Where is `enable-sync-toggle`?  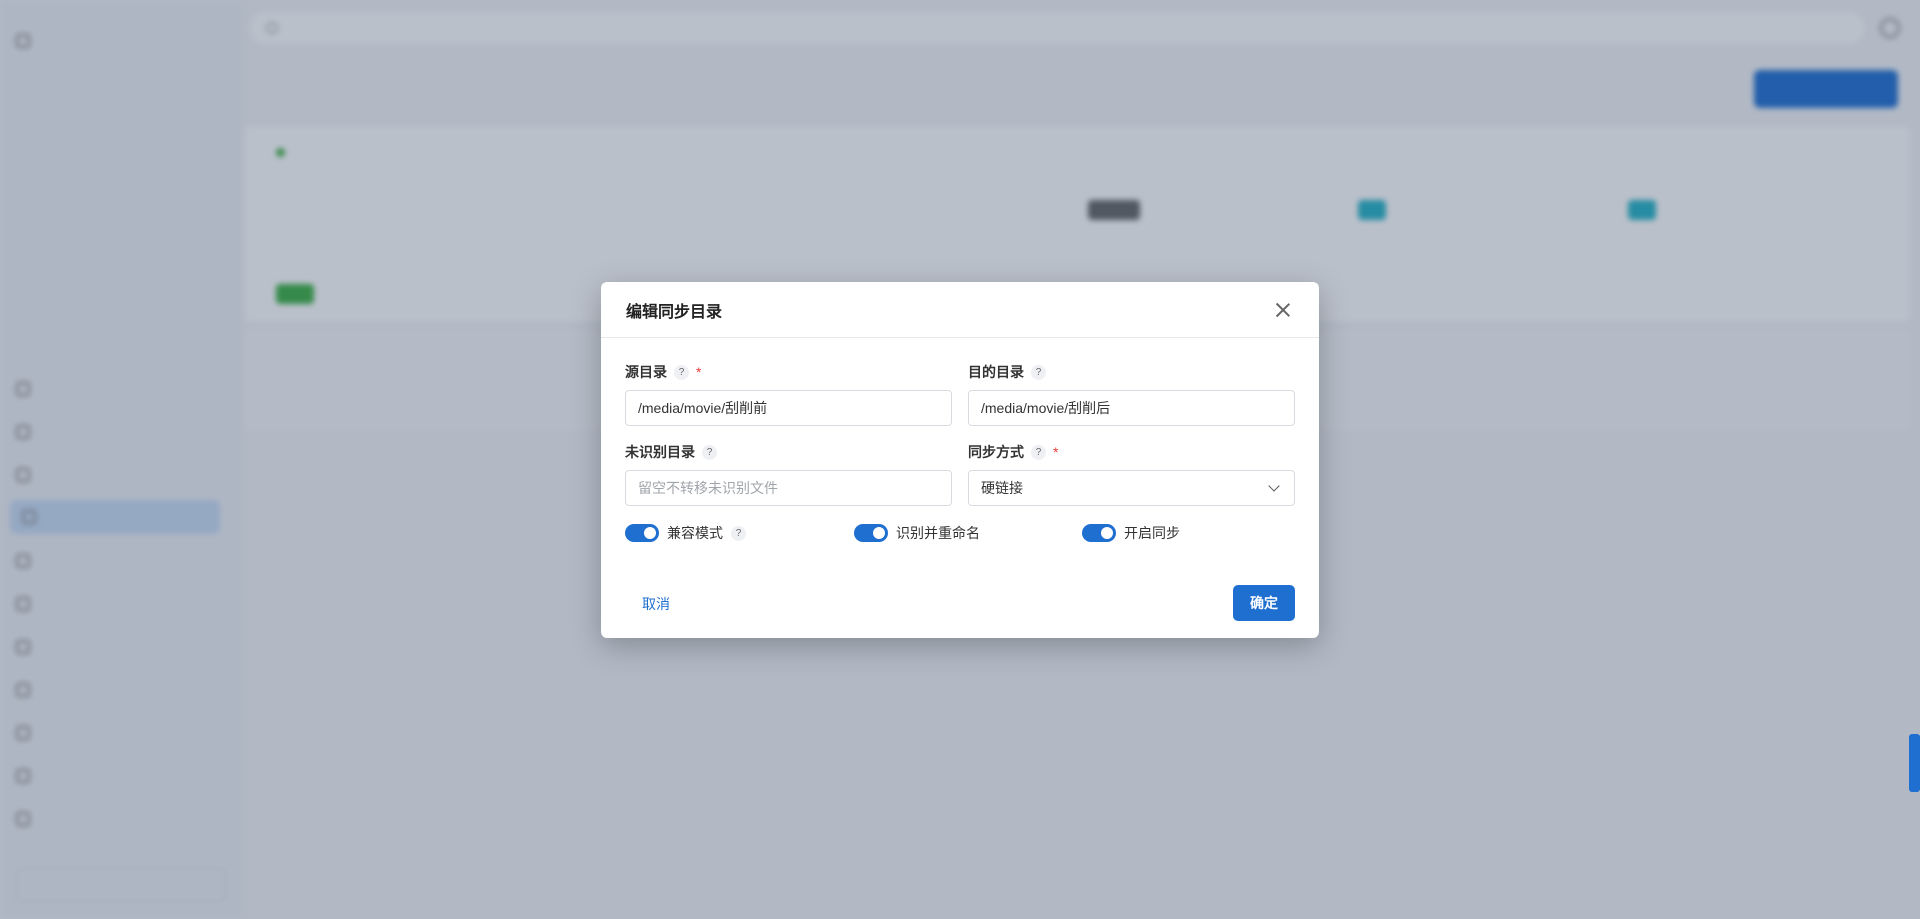 enable-sync-toggle is located at coordinates (1099, 533).